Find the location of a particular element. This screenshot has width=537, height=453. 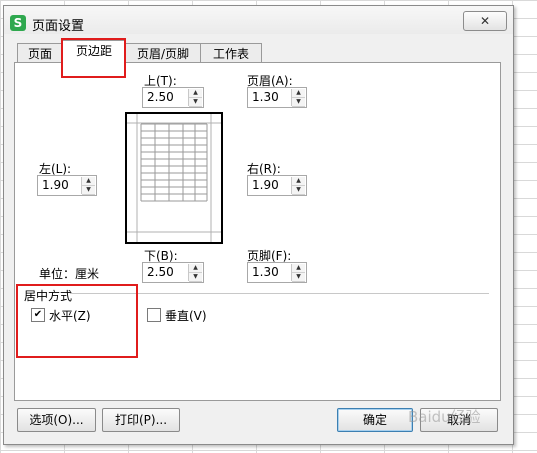

footer-margin-spinner: 1.30 ▲ ▼ is located at coordinates (277, 272).